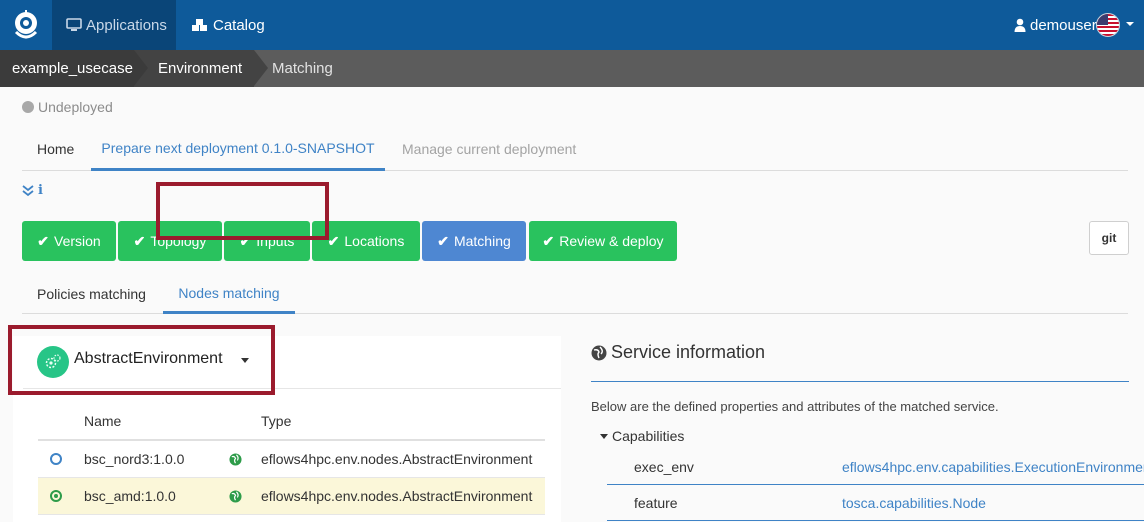 Image resolution: width=1144 pixels, height=522 pixels. I want to click on nav-applications-label: Applications, so click(126, 25).